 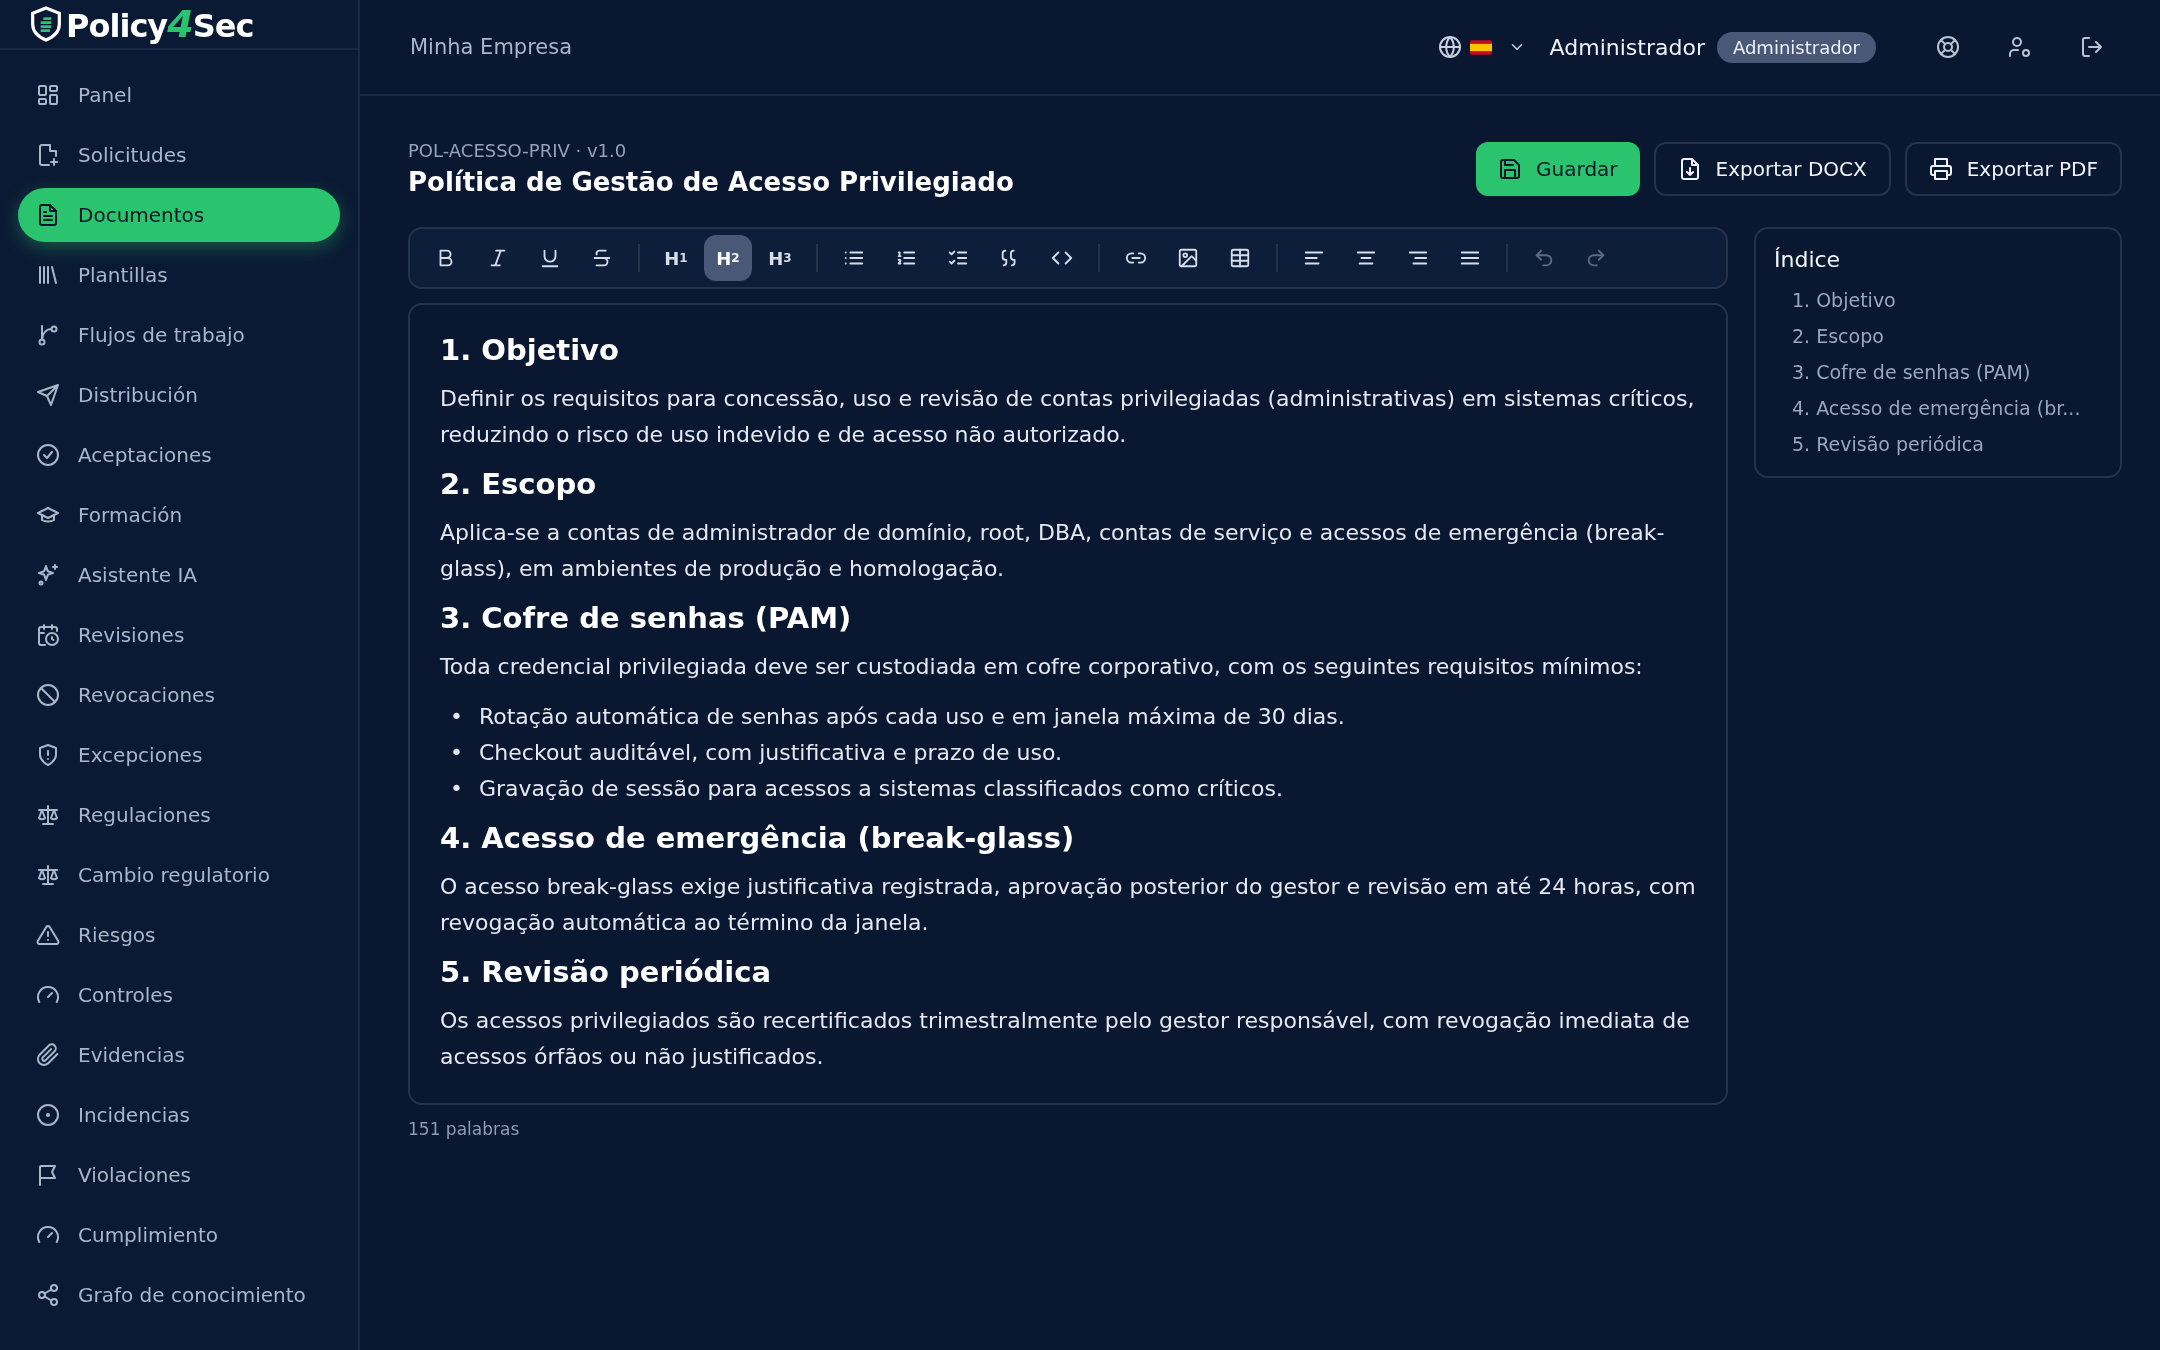 I want to click on sidebar-item: Cambio regulatorio, so click(x=179, y=875).